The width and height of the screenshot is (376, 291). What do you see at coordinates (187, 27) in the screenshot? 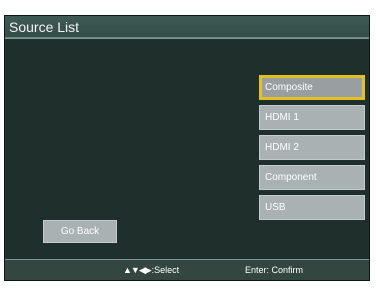
I see `title-bar: Source List` at bounding box center [187, 27].